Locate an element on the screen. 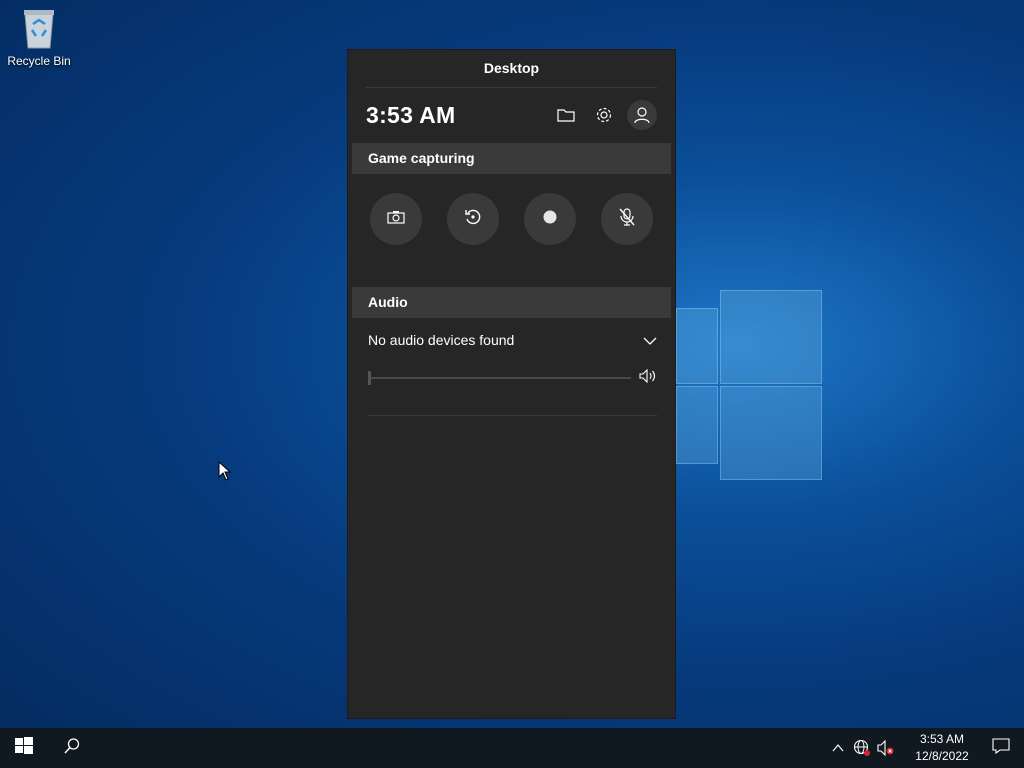  chevron-up-icon is located at coordinates (838, 748).